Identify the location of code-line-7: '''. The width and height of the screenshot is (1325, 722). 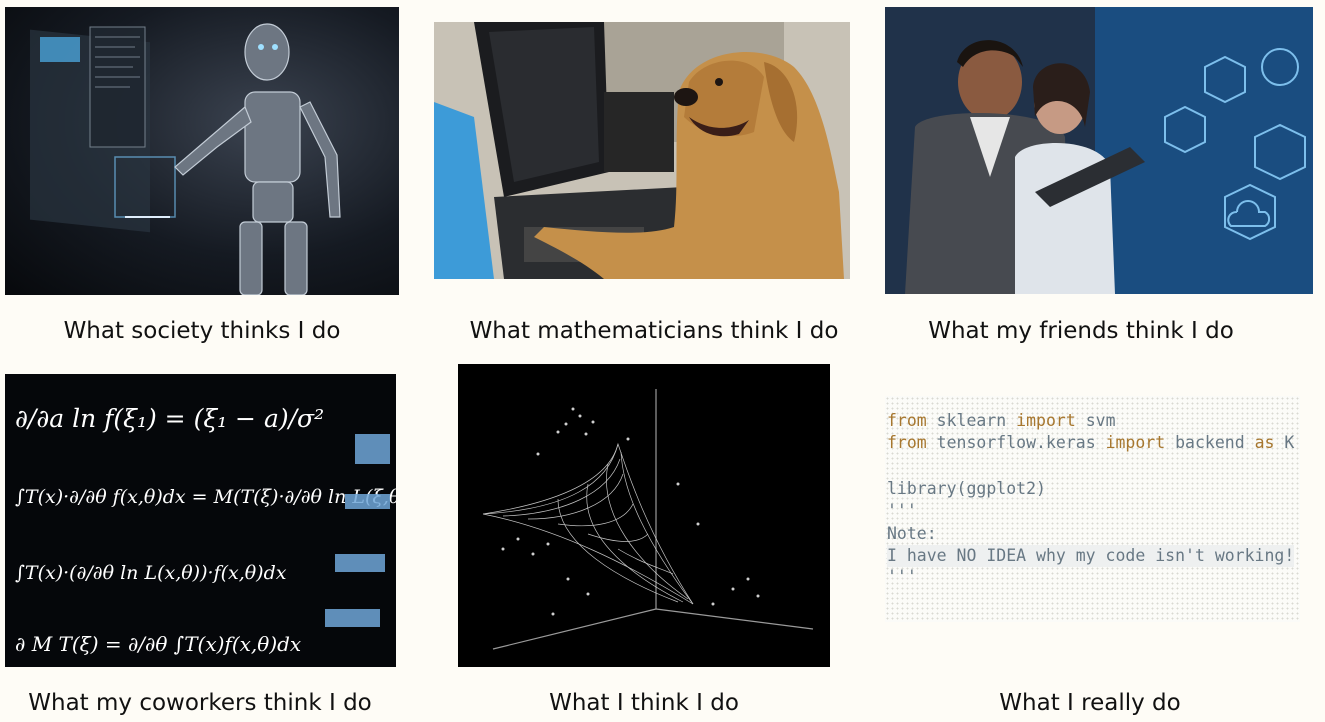
(902, 576).